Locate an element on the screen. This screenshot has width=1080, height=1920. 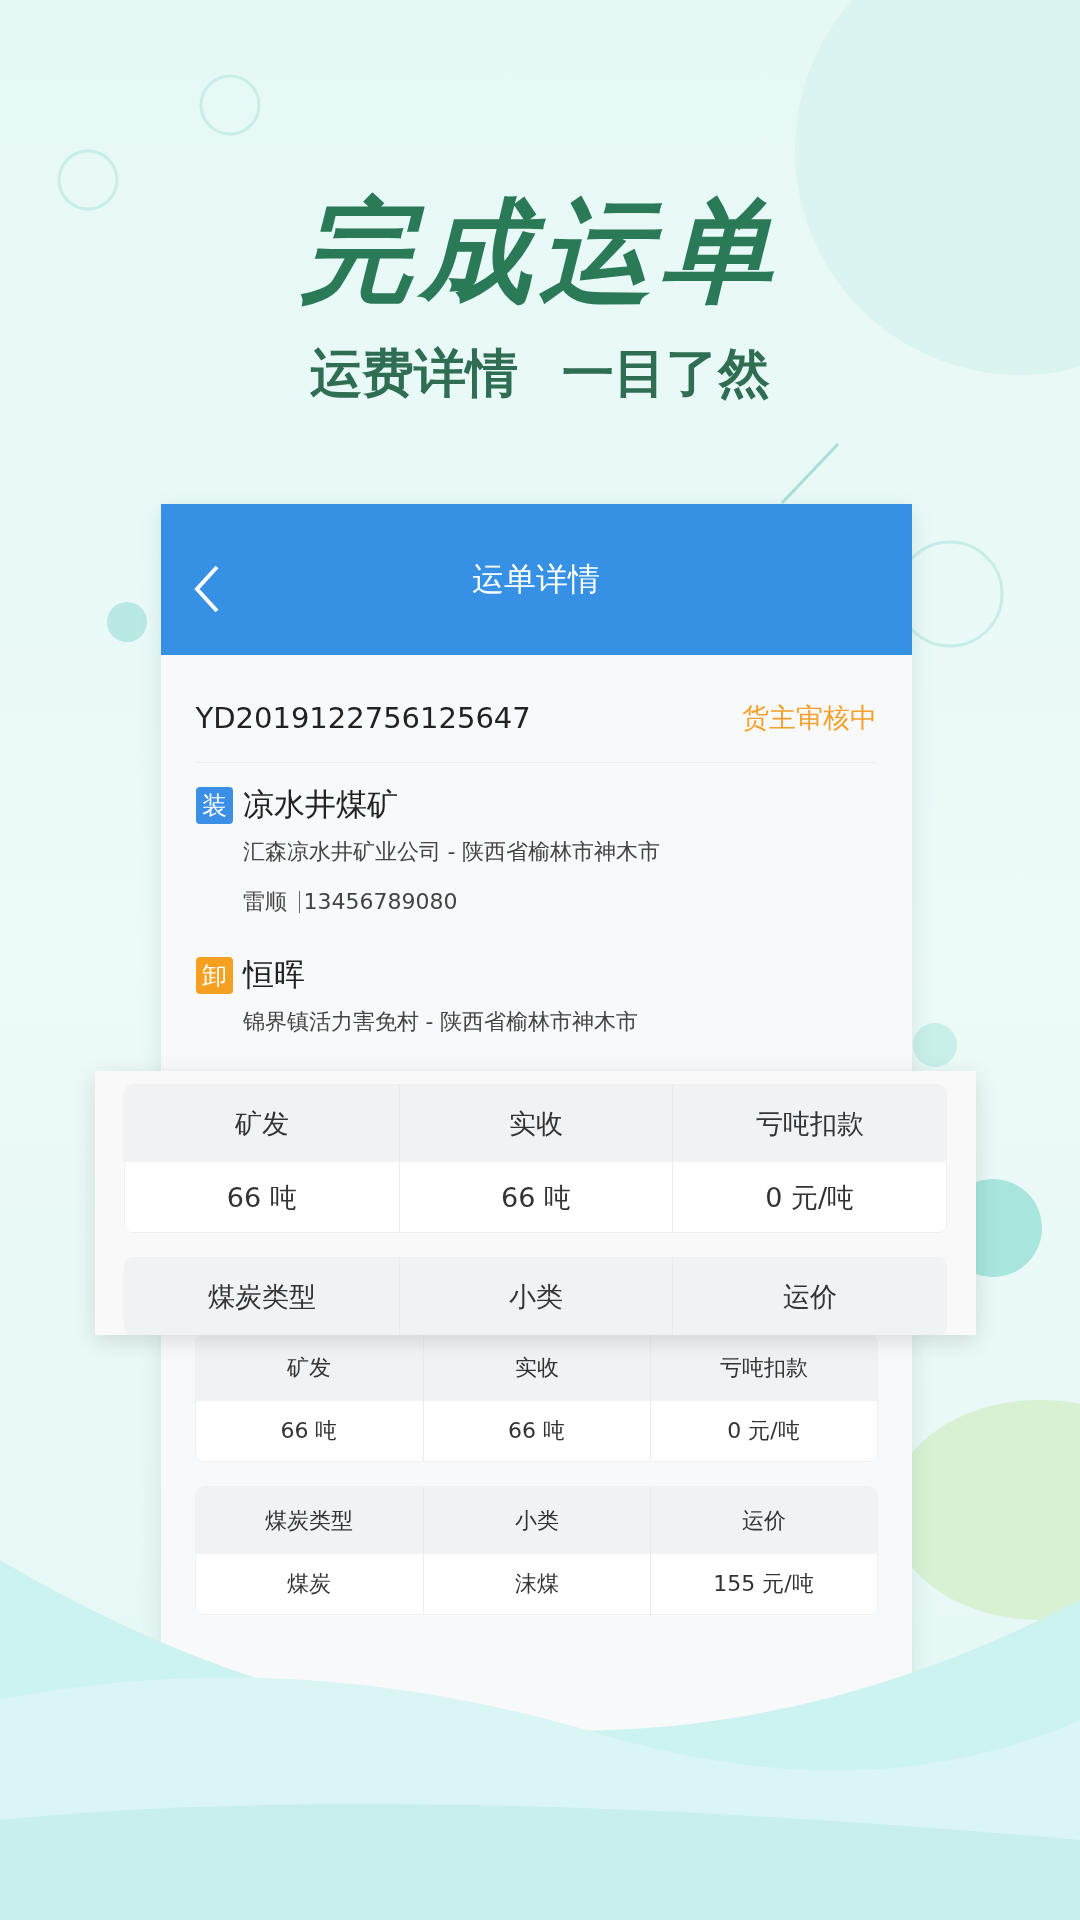
nav-title: 运单详情 is located at coordinates (536, 579).